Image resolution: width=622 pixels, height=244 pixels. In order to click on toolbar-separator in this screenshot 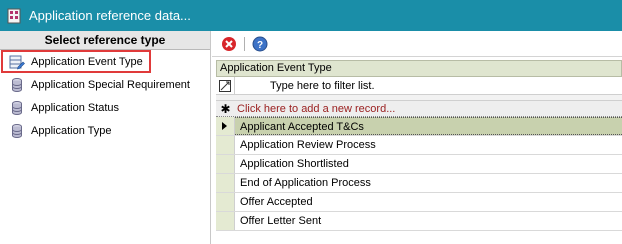, I will do `click(244, 43)`.